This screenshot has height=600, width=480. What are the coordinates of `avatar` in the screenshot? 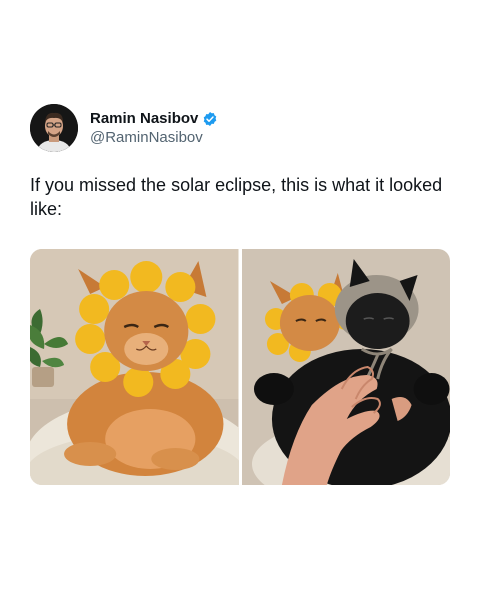 It's located at (54, 128).